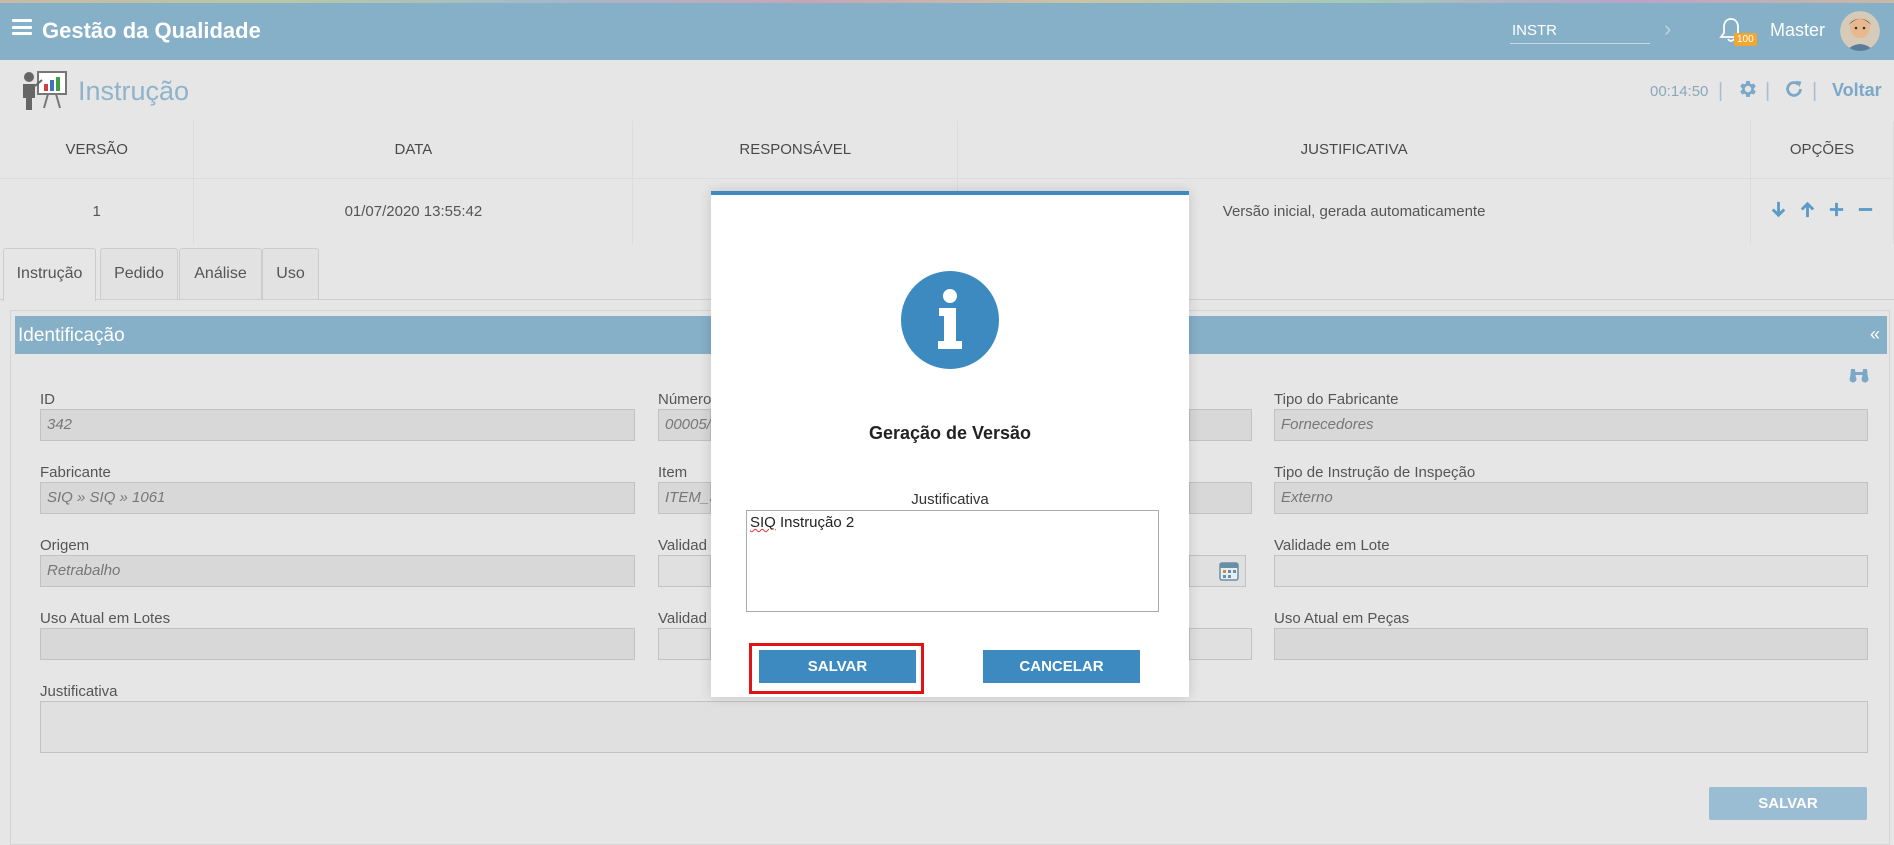 The height and width of the screenshot is (845, 1894). Describe the element at coordinates (950, 433) in the screenshot. I see `dialog-title: Geração de Versão` at that location.